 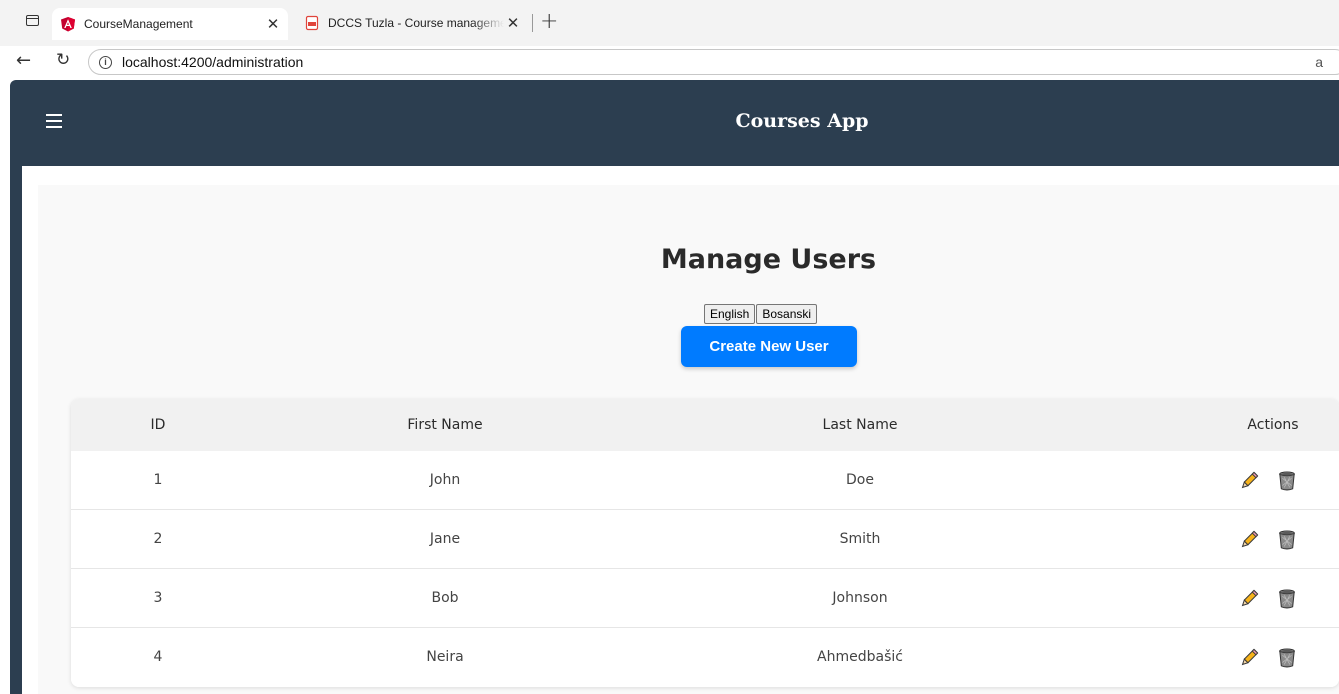 What do you see at coordinates (63, 60) in the screenshot?
I see `reload-icon: ↻` at bounding box center [63, 60].